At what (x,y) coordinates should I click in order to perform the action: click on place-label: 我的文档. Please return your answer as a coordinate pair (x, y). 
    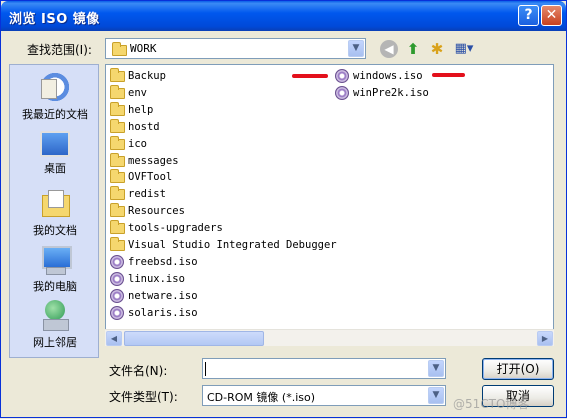
    Looking at the image, I should click on (55, 230).